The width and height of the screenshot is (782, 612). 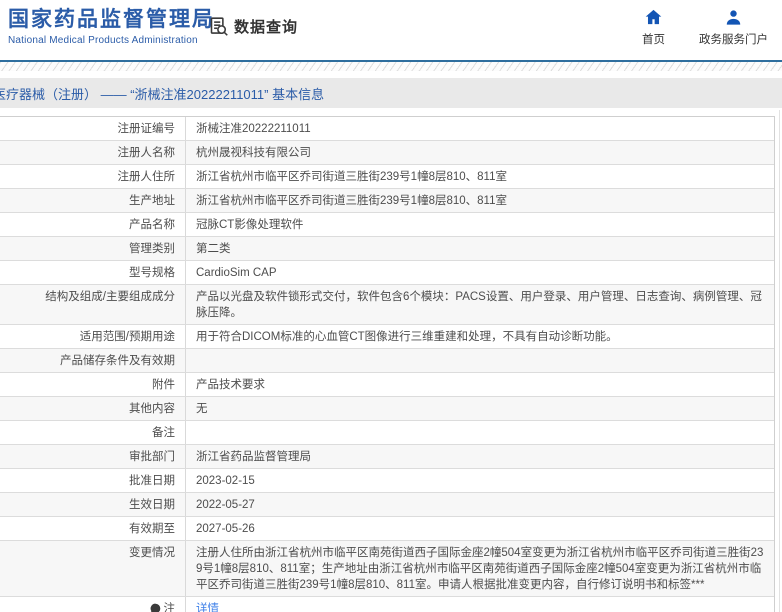 What do you see at coordinates (387, 457) in the screenshot?
I see `table-row: 审批部门 浙江省药品监督管理局` at bounding box center [387, 457].